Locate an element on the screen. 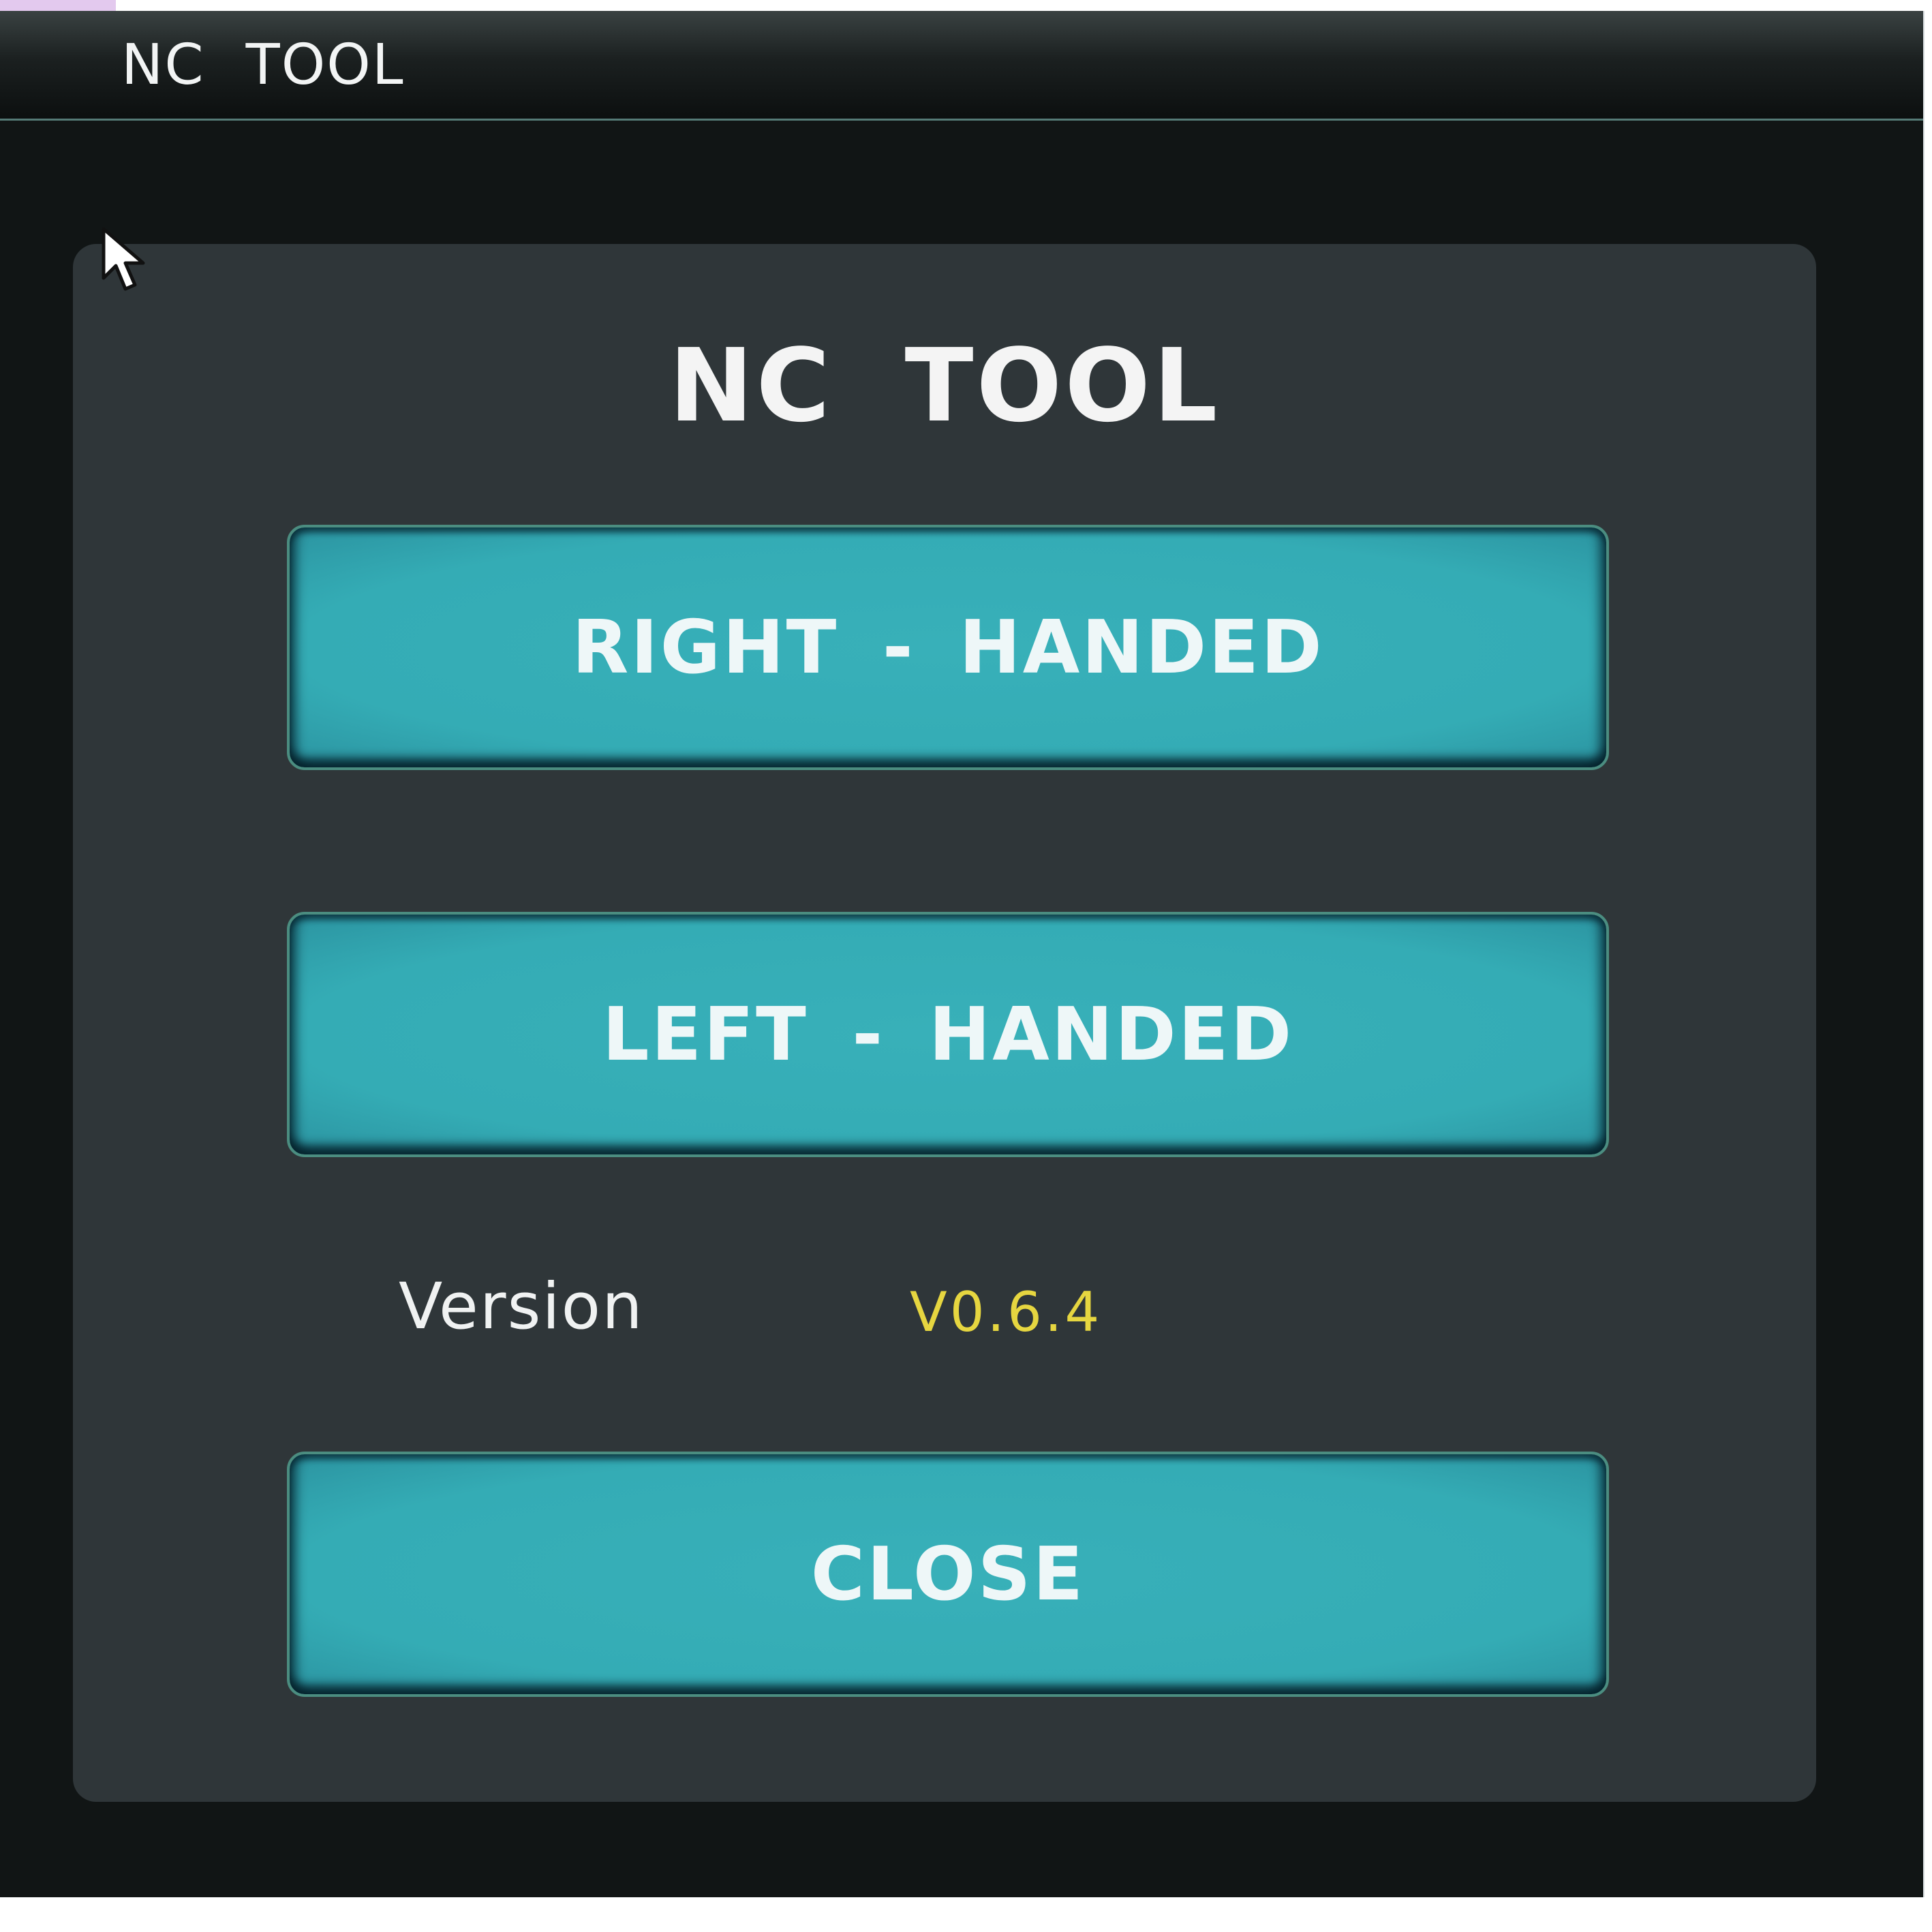  right-handed-button: RIGHT - HANDED is located at coordinates (948, 647).